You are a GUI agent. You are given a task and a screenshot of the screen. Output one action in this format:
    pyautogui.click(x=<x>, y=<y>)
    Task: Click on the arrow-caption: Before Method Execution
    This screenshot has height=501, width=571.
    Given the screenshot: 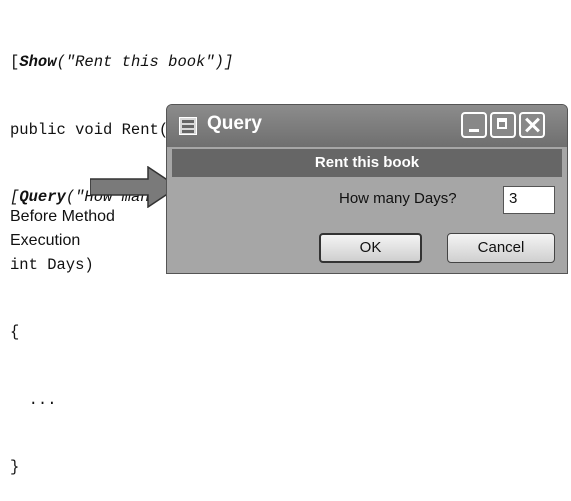 What is the action you would take?
    pyautogui.click(x=62, y=229)
    